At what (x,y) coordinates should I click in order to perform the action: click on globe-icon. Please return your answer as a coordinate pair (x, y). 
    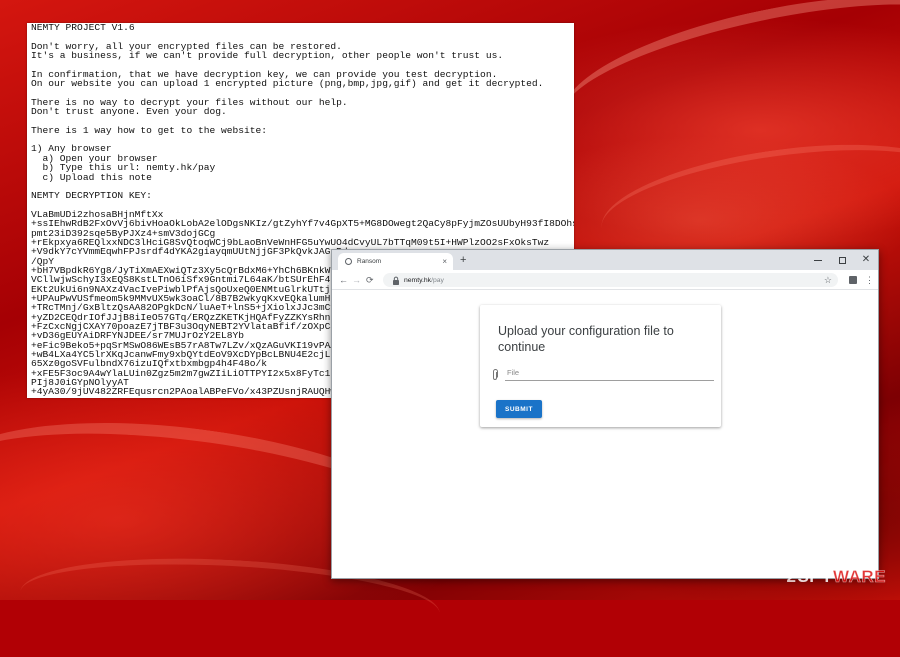
    Looking at the image, I should click on (348, 261).